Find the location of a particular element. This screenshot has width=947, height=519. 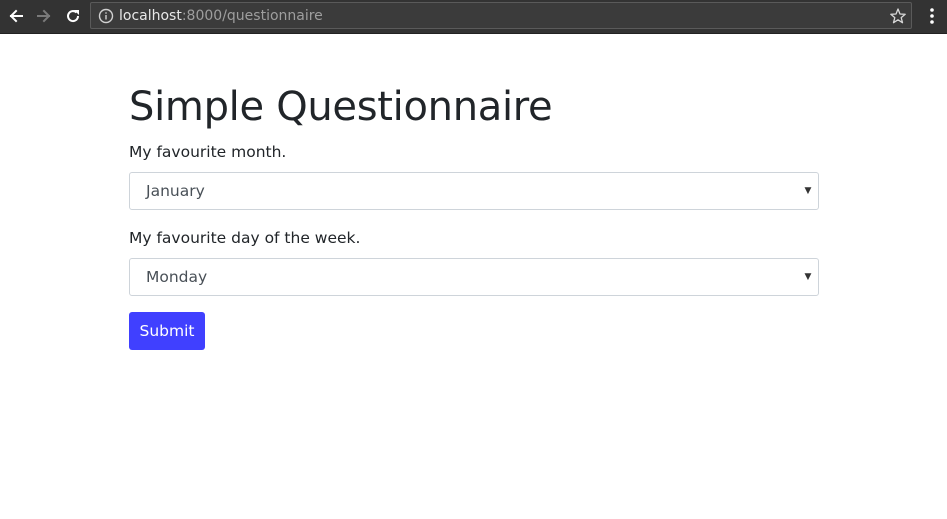

back-arrow-icon is located at coordinates (16, 16).